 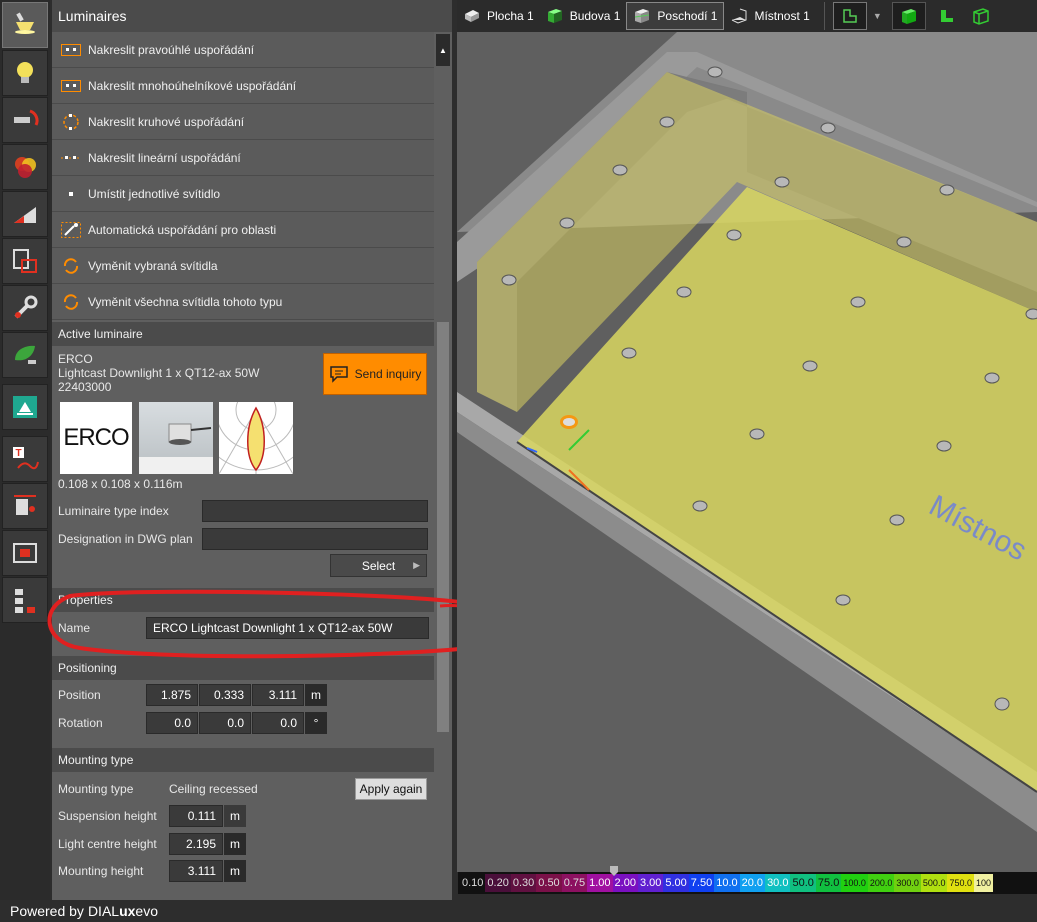 I want to click on footer-branding: Powered by DIAL ux evo, so click(x=518, y=911).